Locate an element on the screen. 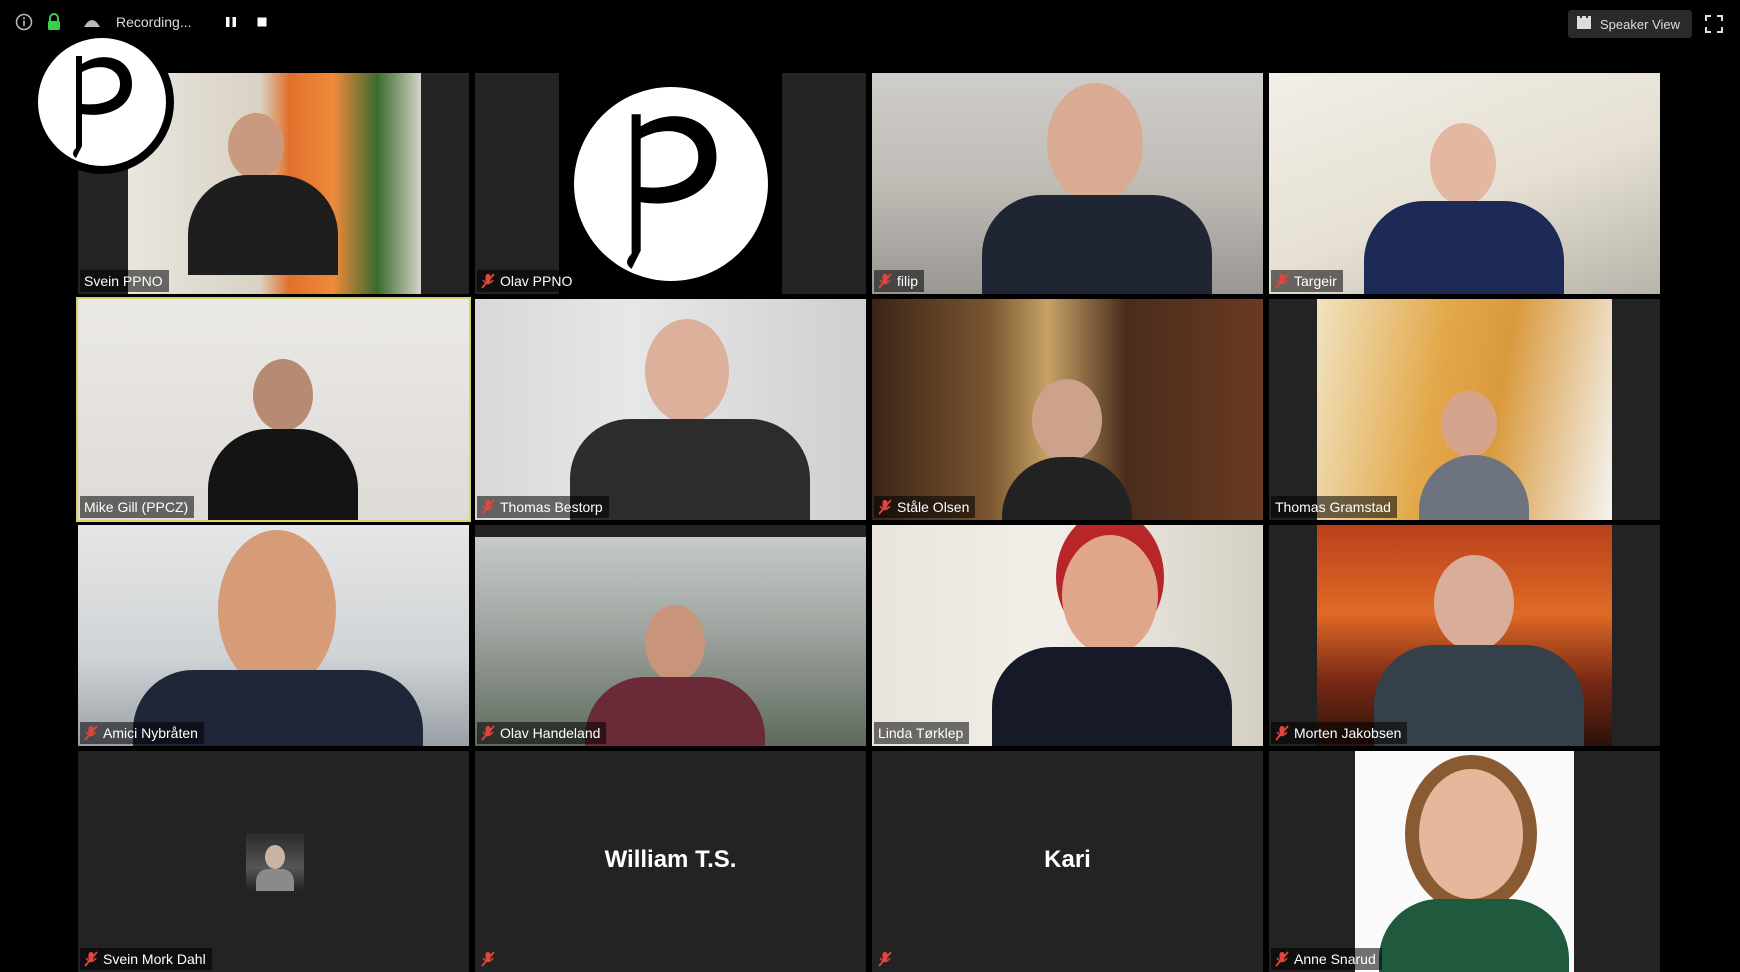  participant-tile: Targeir is located at coordinates (1464, 183).